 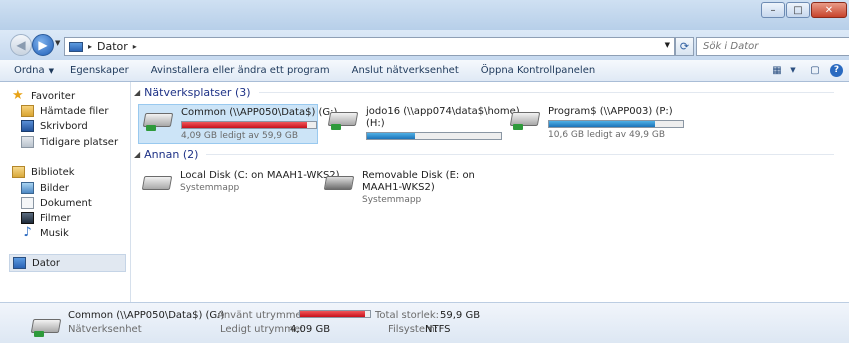 I want to click on address-history-dropdown: ▼, so click(x=667, y=45).